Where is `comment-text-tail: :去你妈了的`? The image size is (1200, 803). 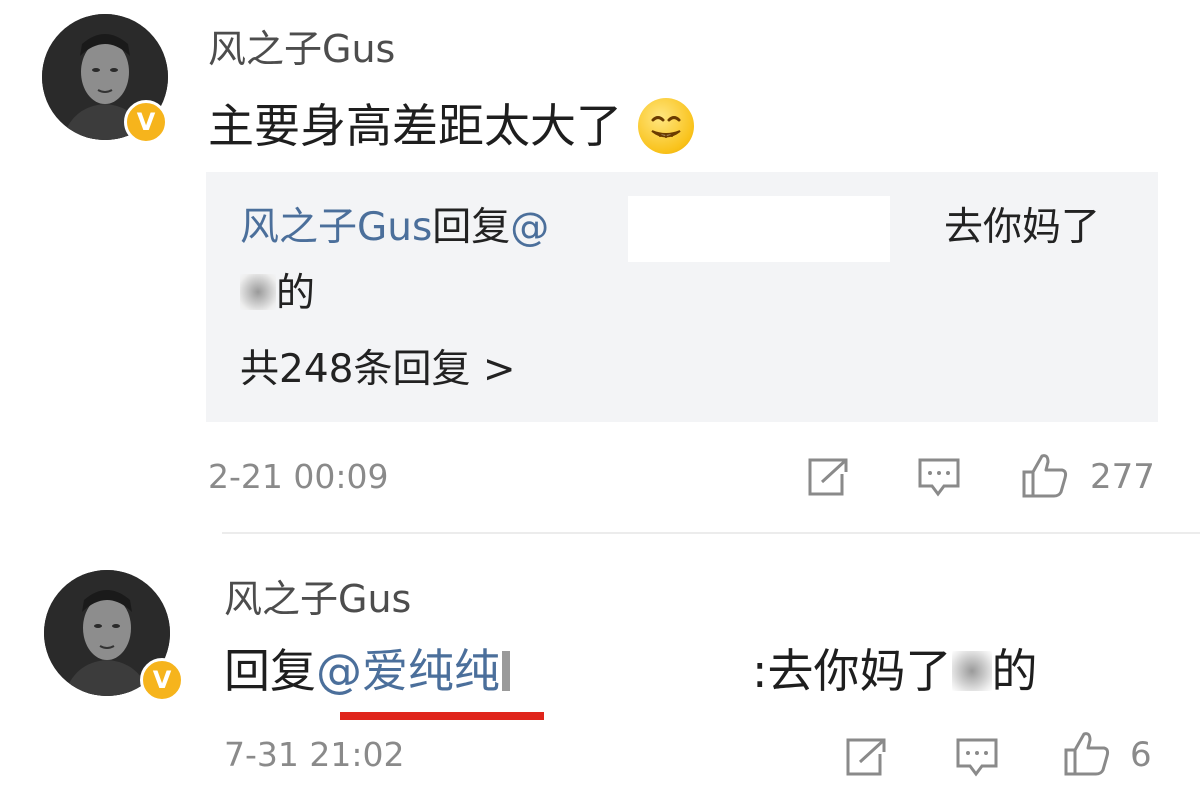
comment-text-tail: :去你妈了的 is located at coordinates (895, 671).